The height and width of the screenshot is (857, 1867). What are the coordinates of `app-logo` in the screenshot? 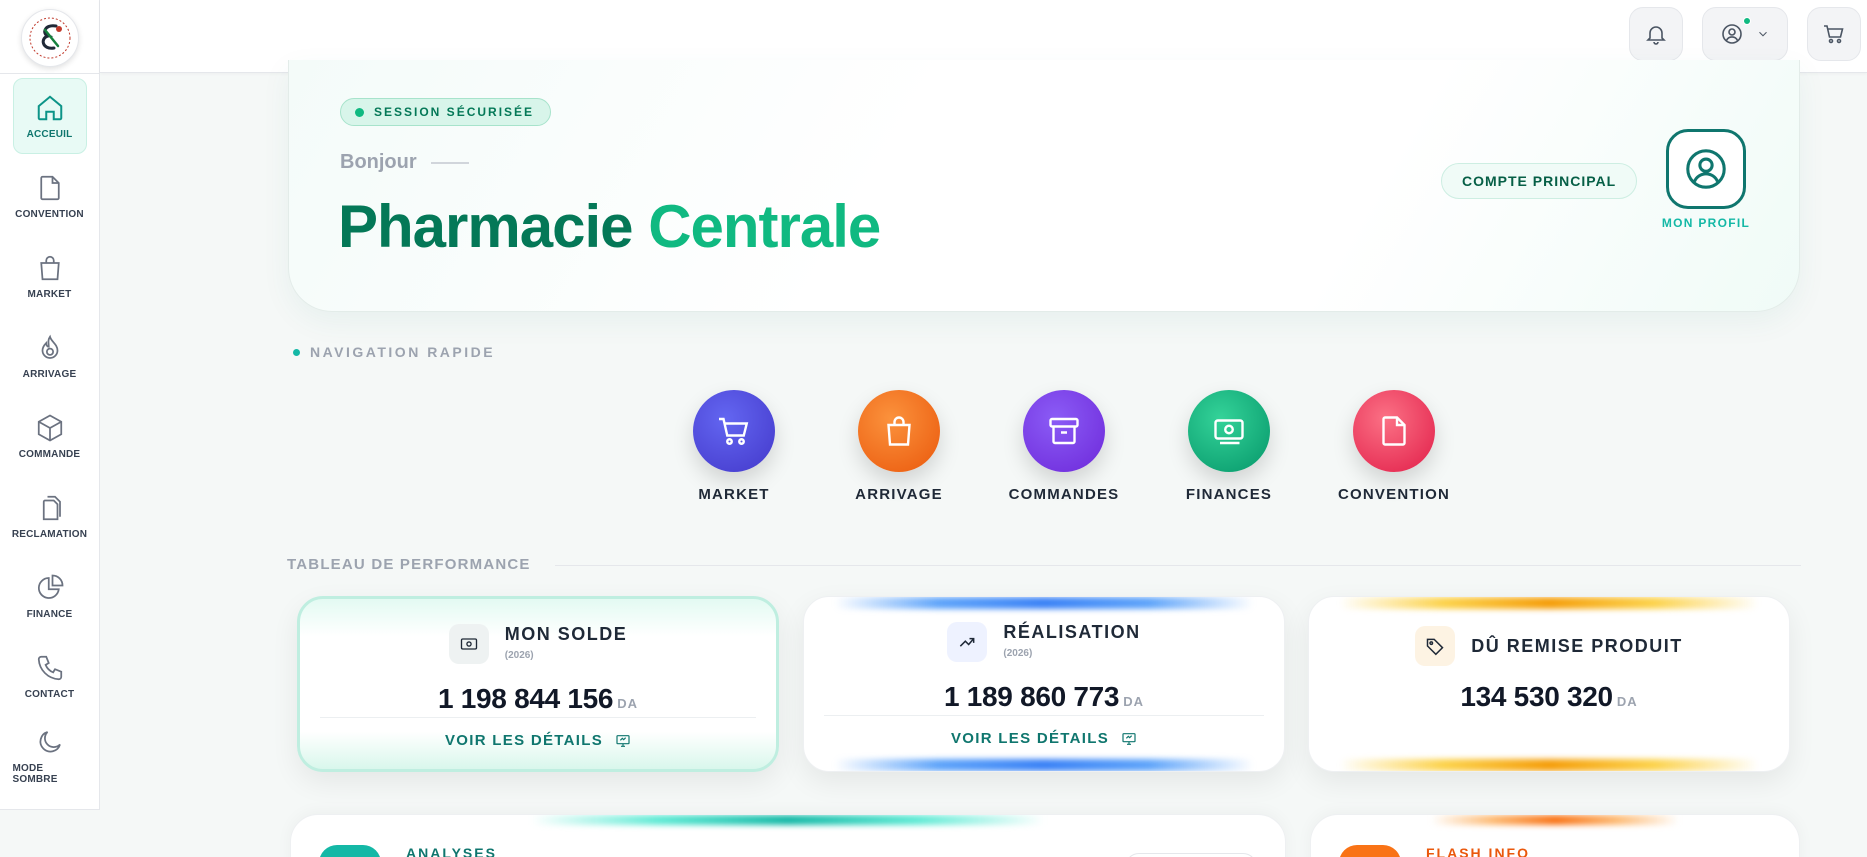 It's located at (49, 38).